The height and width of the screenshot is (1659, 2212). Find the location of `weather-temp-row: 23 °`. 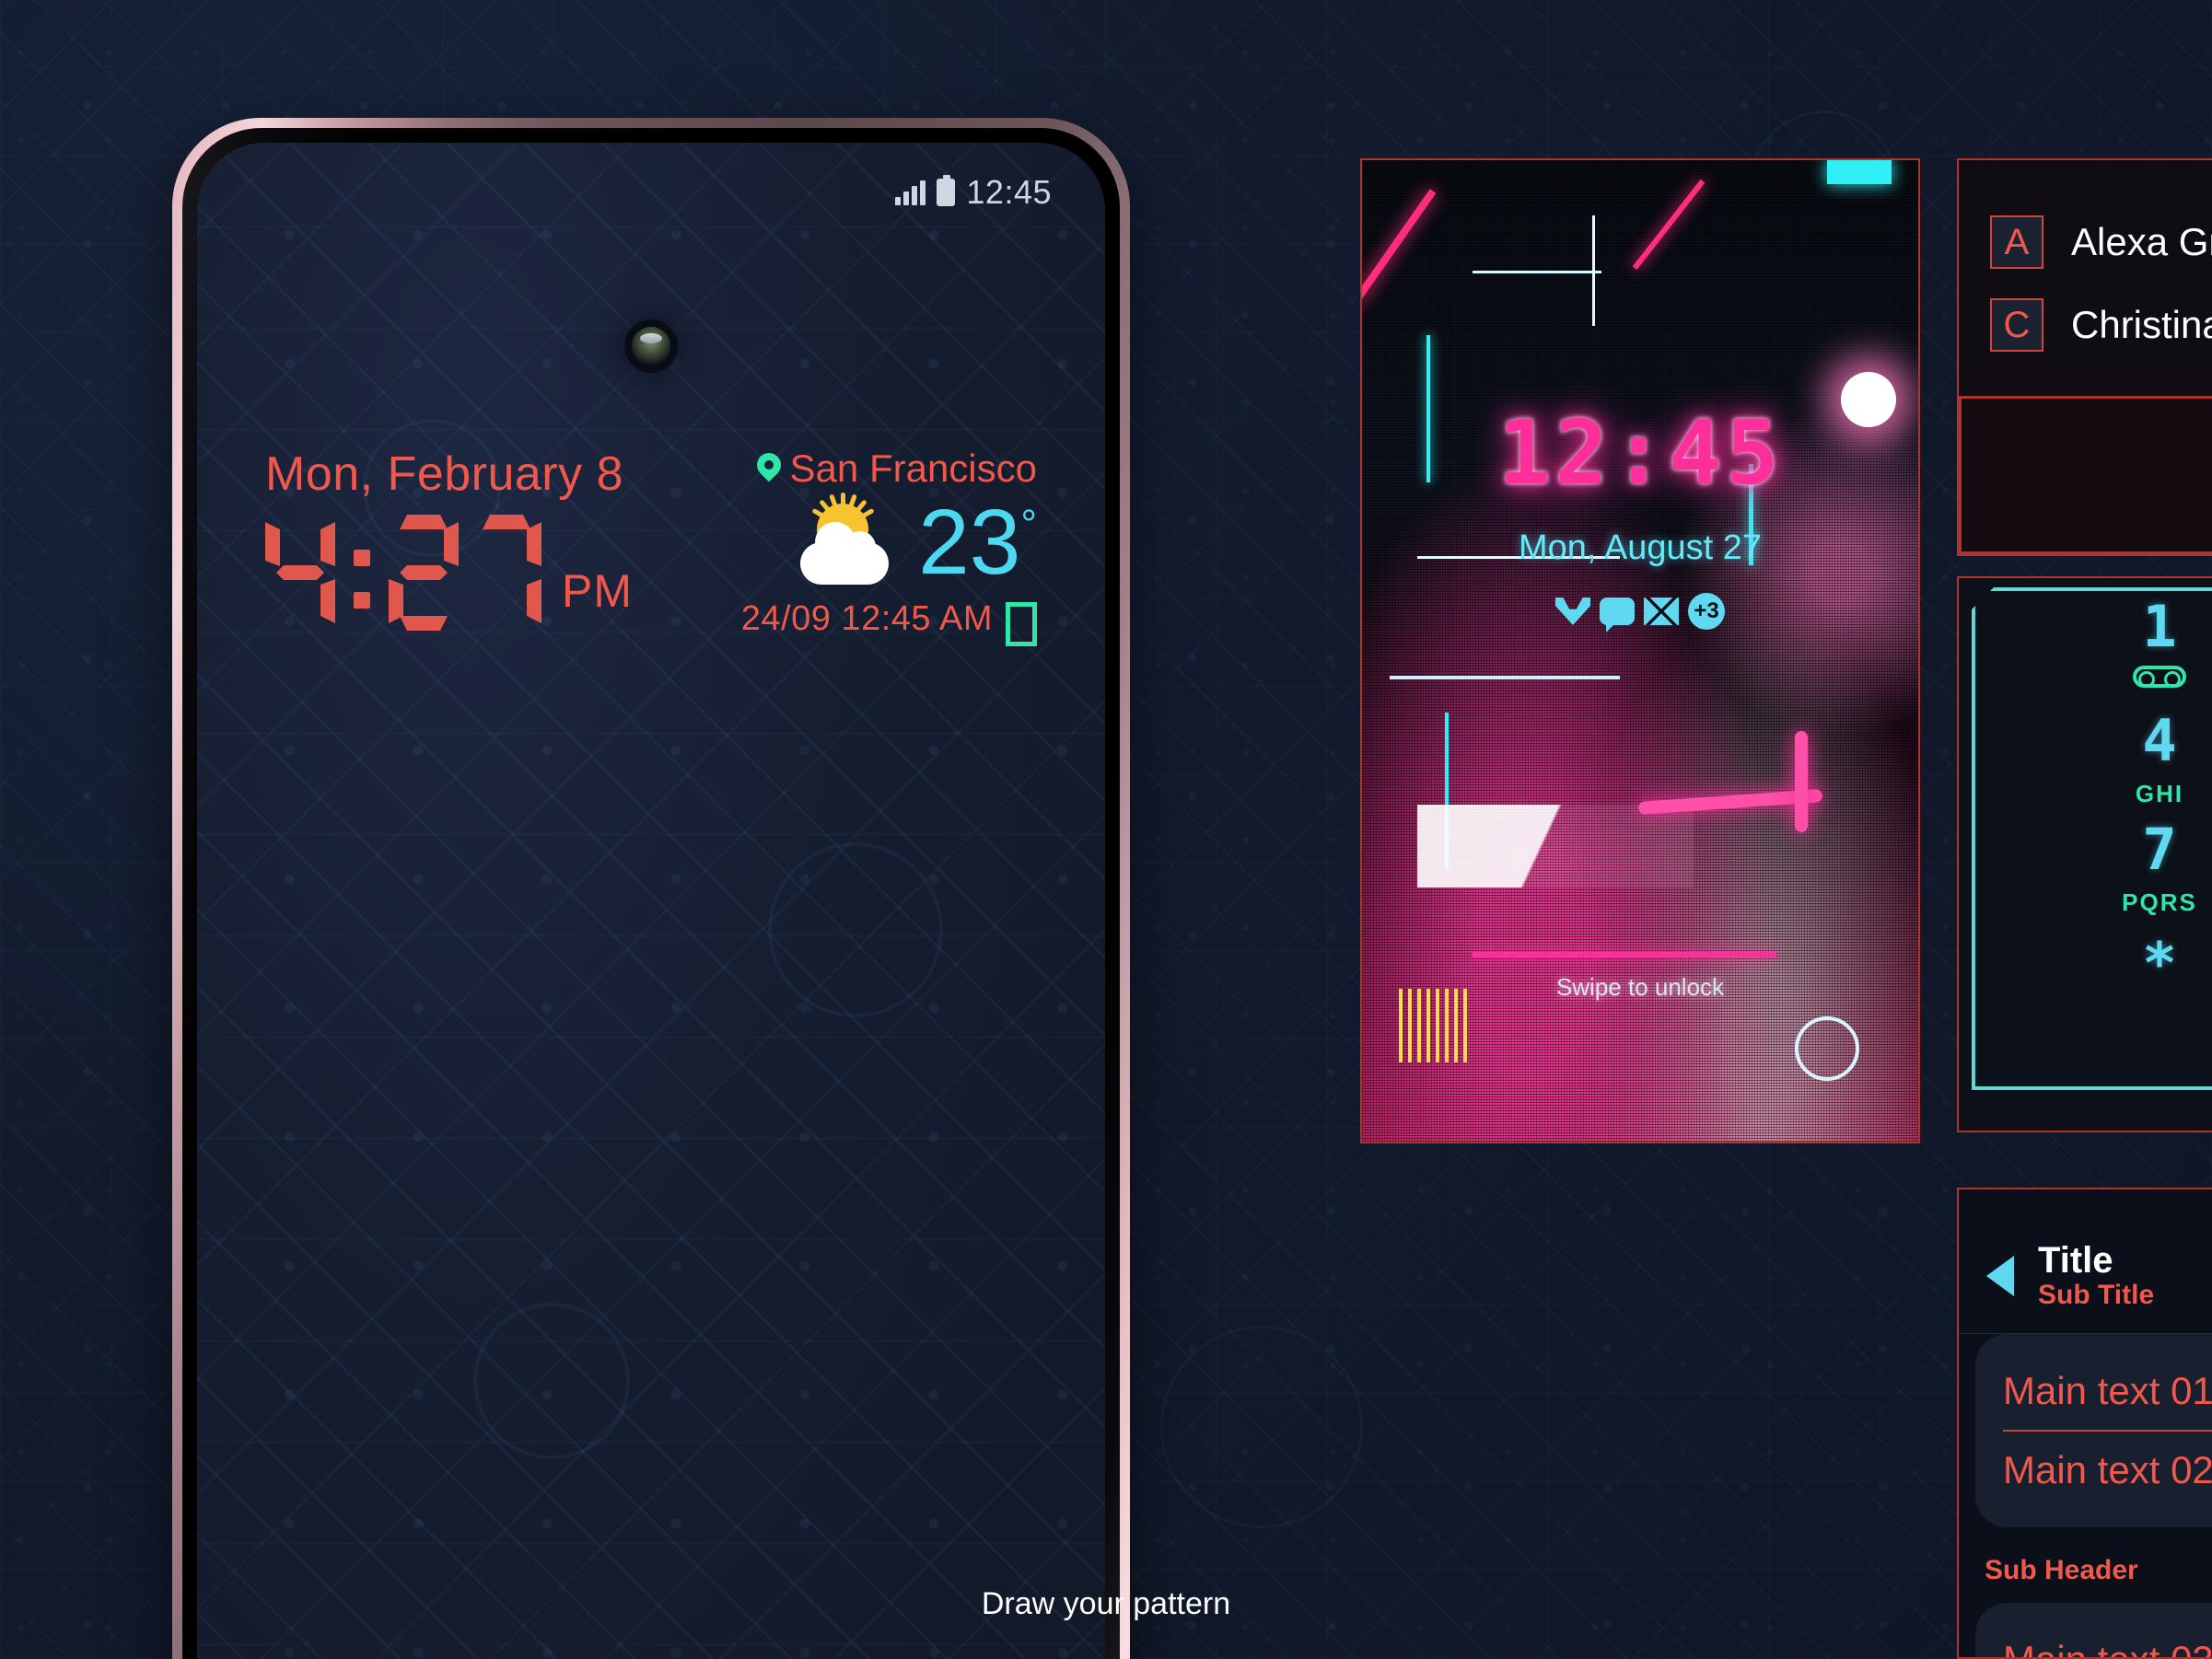

weather-temp-row: 23 ° is located at coordinates (889, 542).